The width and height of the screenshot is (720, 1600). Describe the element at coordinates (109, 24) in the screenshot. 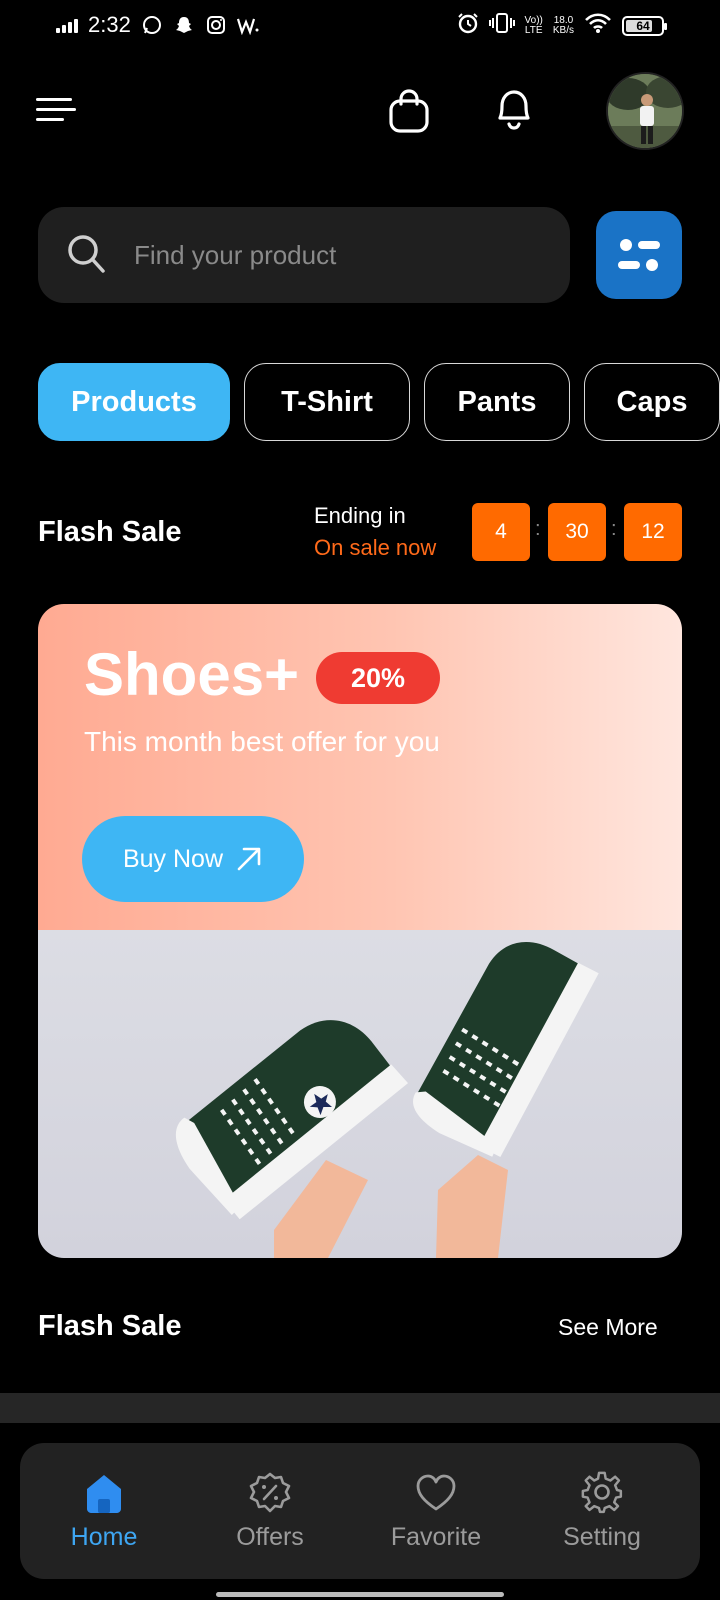

I see `status-time: 2:32` at that location.